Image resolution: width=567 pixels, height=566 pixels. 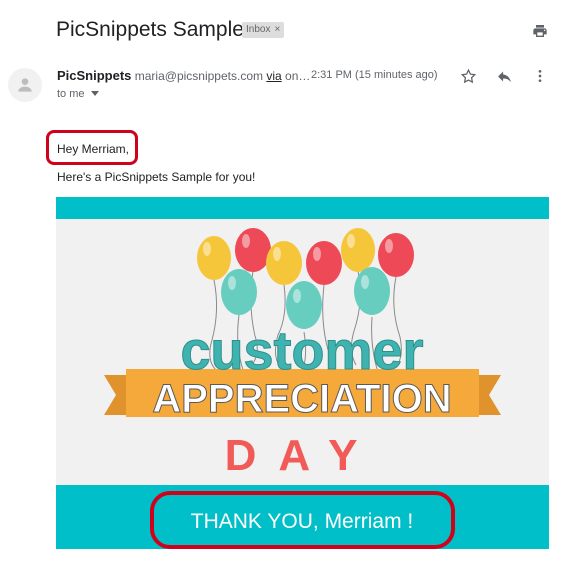 What do you see at coordinates (150, 29) in the screenshot?
I see `email-subject: PicSnippets Sample` at bounding box center [150, 29].